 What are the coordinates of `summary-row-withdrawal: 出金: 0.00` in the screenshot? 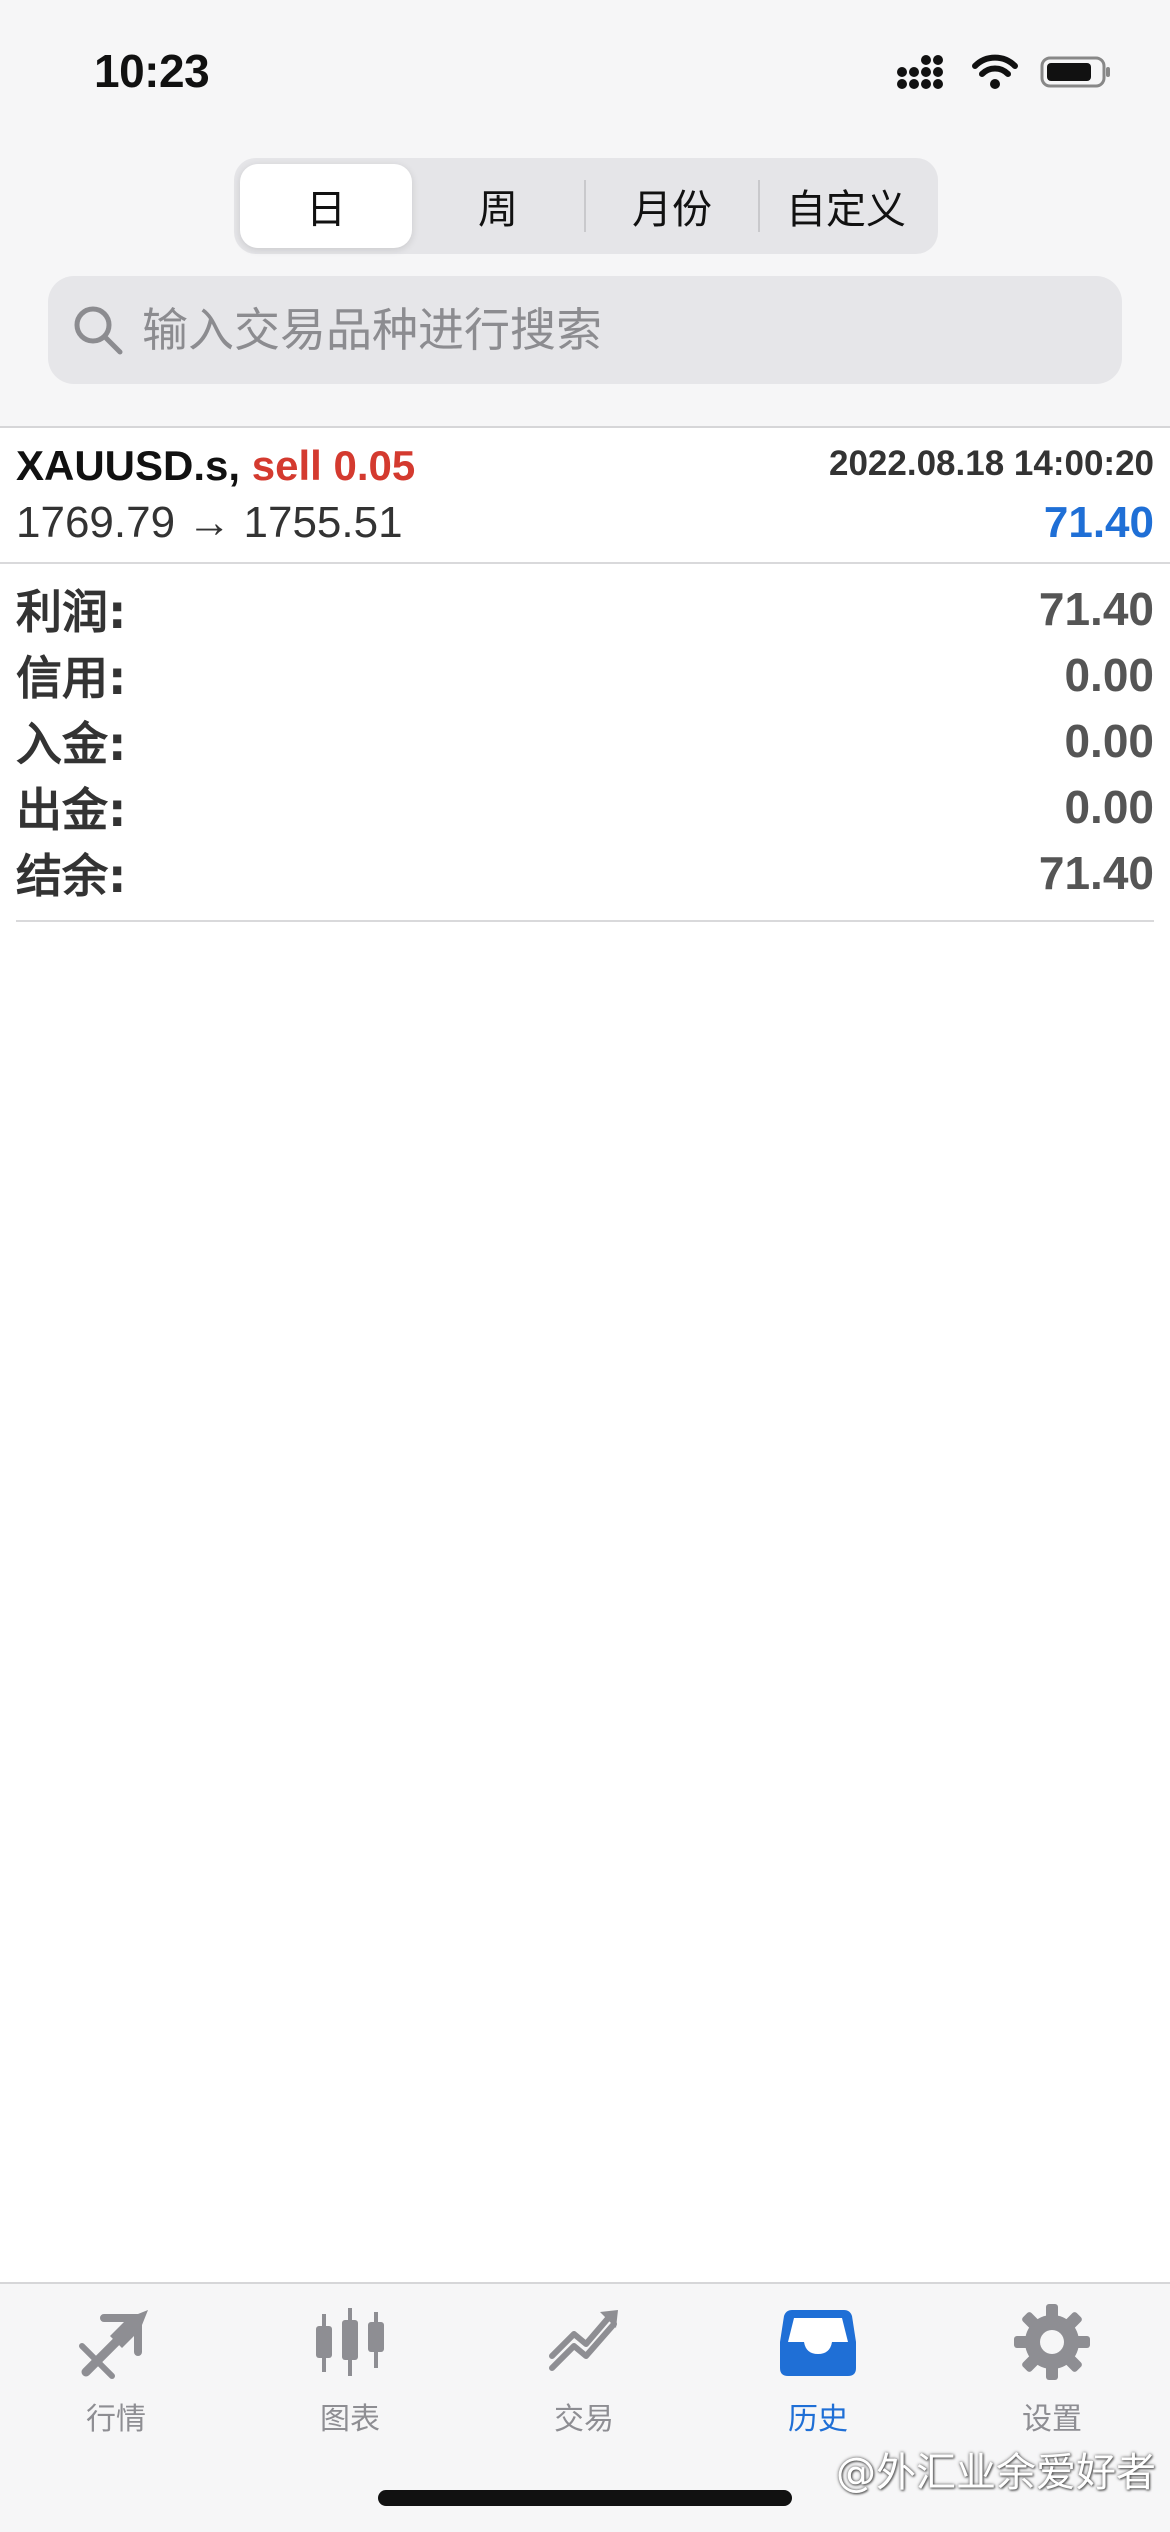 It's located at (585, 807).